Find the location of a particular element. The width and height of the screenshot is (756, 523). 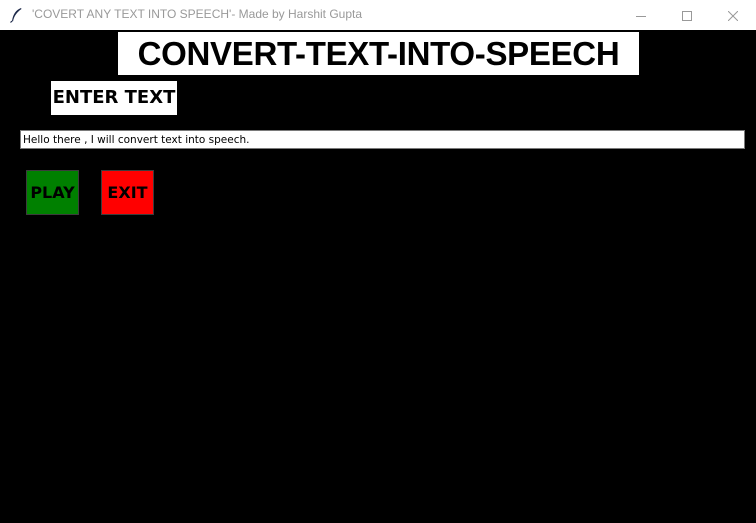

minimize-button is located at coordinates (641, 15).